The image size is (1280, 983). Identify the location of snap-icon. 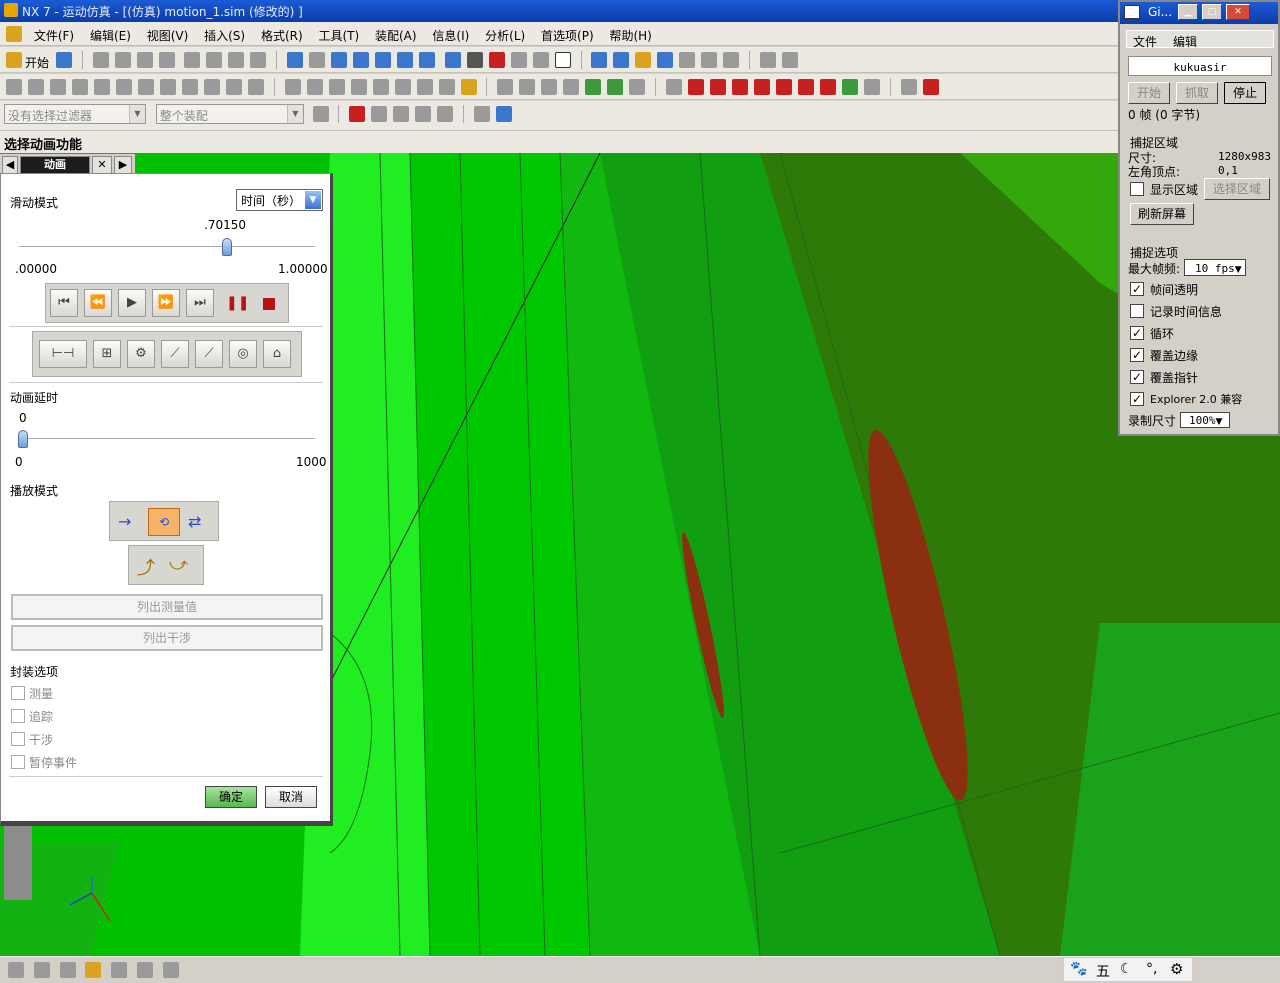
(643, 60).